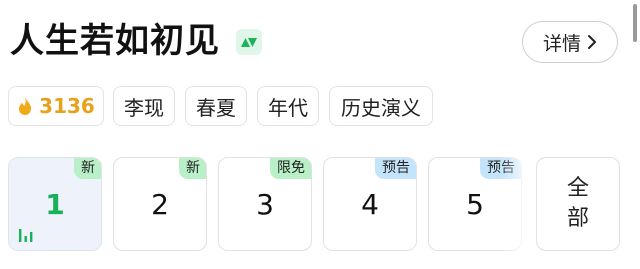 Image resolution: width=640 pixels, height=269 pixels. What do you see at coordinates (249, 42) in the screenshot?
I see `vip-play-badge-icon` at bounding box center [249, 42].